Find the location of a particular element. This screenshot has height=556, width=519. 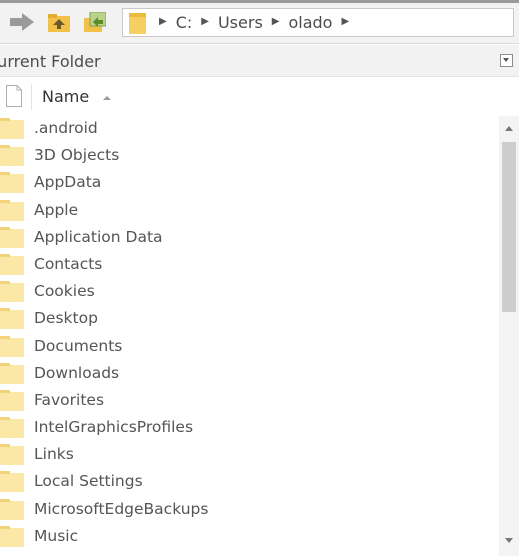

list-item-label: Local Settings is located at coordinates (88, 481).